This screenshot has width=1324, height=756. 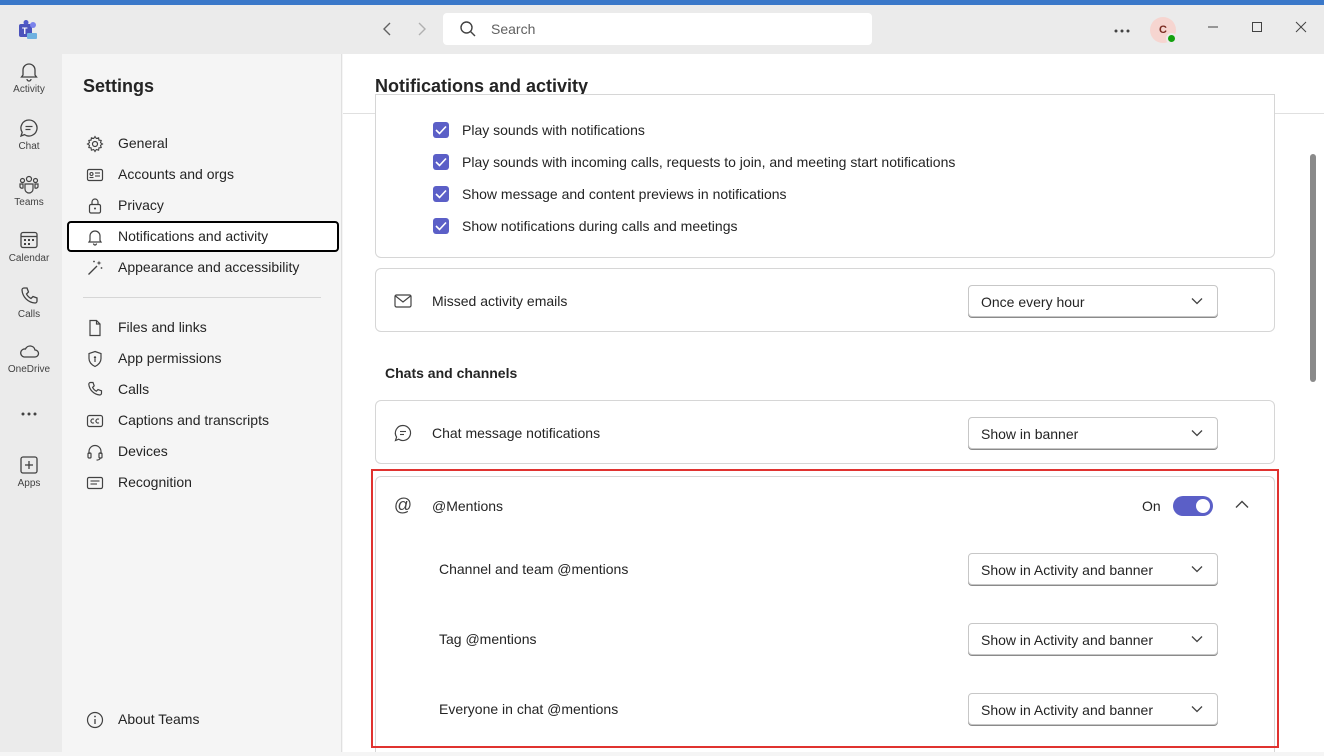 I want to click on settings-nav-privacy: Privacy, so click(x=203, y=205).